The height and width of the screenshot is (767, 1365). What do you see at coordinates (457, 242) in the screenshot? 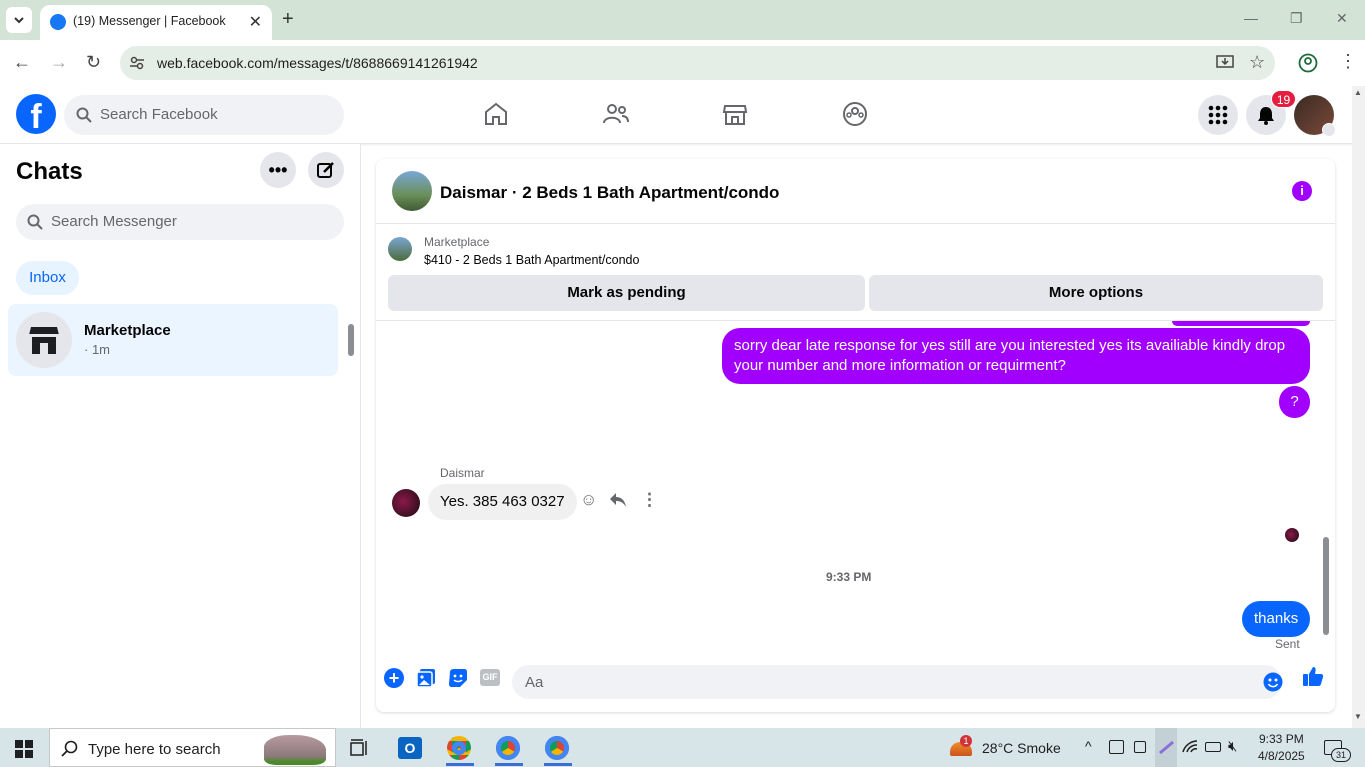
I see `marketplace-label: Marketplace` at bounding box center [457, 242].